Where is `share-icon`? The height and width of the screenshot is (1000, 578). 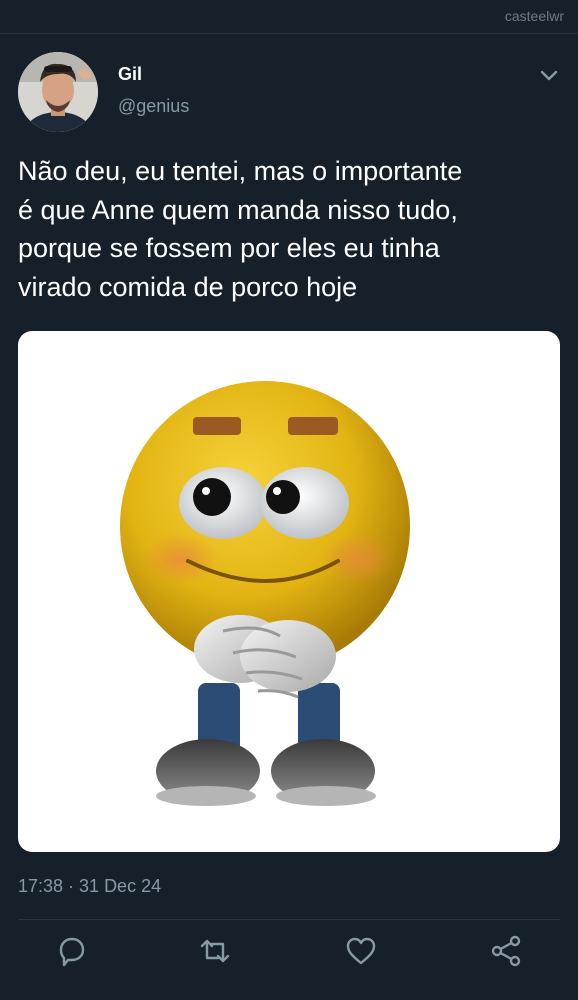
share-icon is located at coordinates (506, 951).